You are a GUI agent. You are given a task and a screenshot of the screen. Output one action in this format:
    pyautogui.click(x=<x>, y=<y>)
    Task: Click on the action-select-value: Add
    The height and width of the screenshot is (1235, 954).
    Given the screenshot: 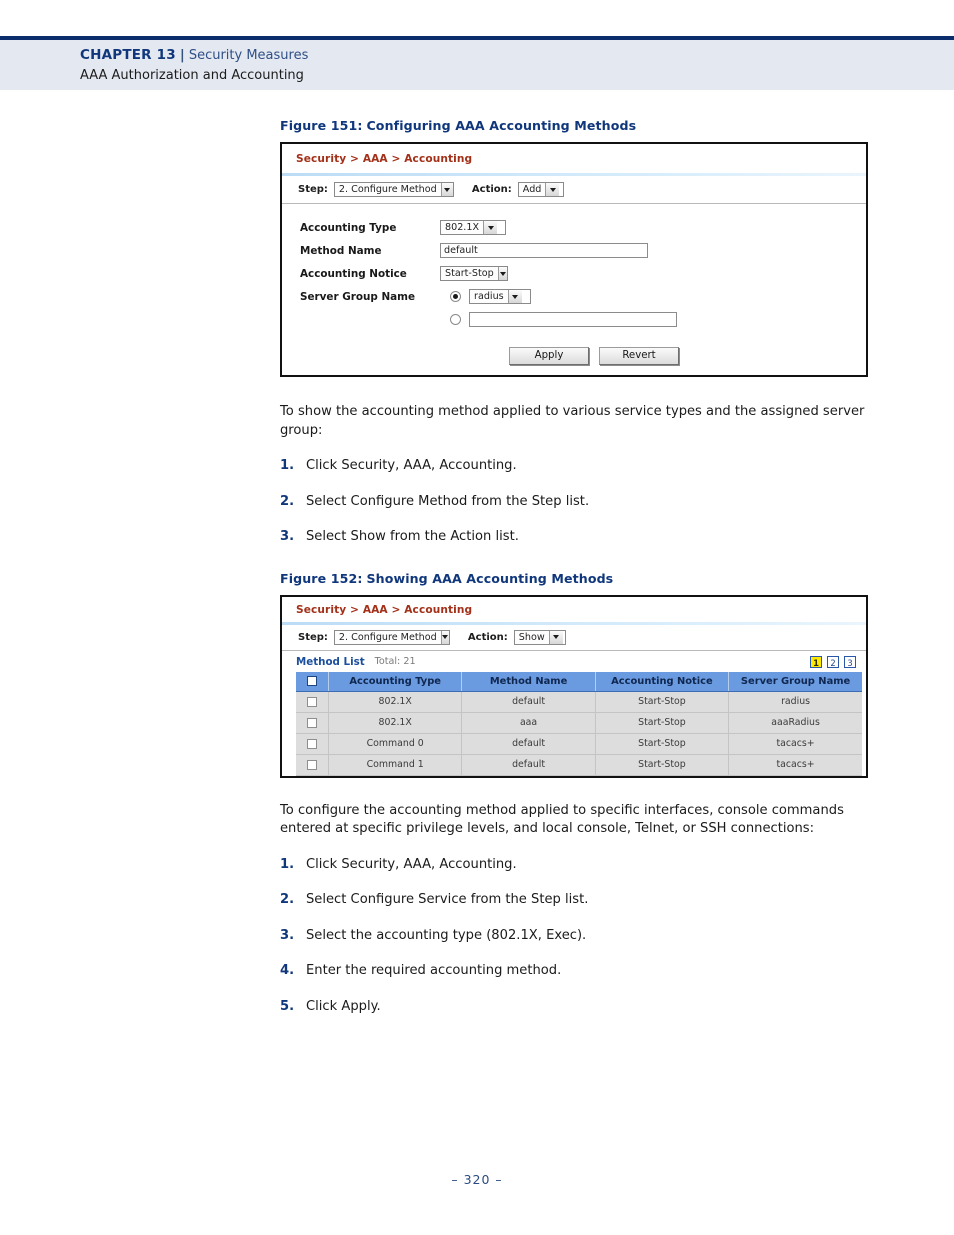 What is the action you would take?
    pyautogui.click(x=532, y=189)
    